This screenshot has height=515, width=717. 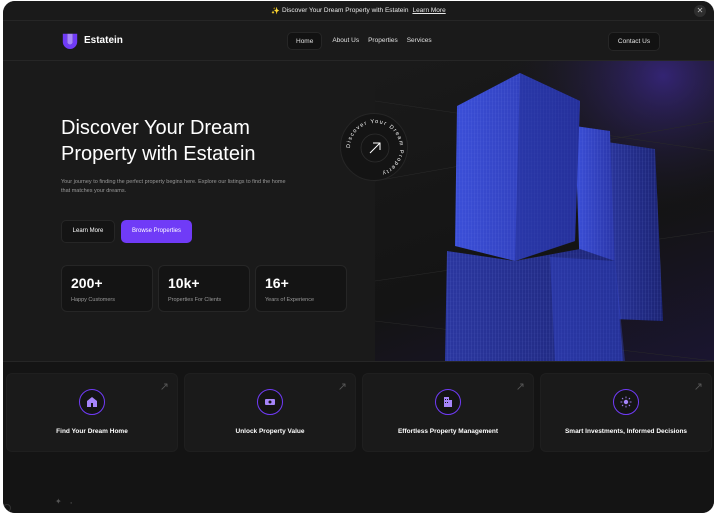 What do you see at coordinates (88, 231) in the screenshot?
I see `learn-more-button: Learn More` at bounding box center [88, 231].